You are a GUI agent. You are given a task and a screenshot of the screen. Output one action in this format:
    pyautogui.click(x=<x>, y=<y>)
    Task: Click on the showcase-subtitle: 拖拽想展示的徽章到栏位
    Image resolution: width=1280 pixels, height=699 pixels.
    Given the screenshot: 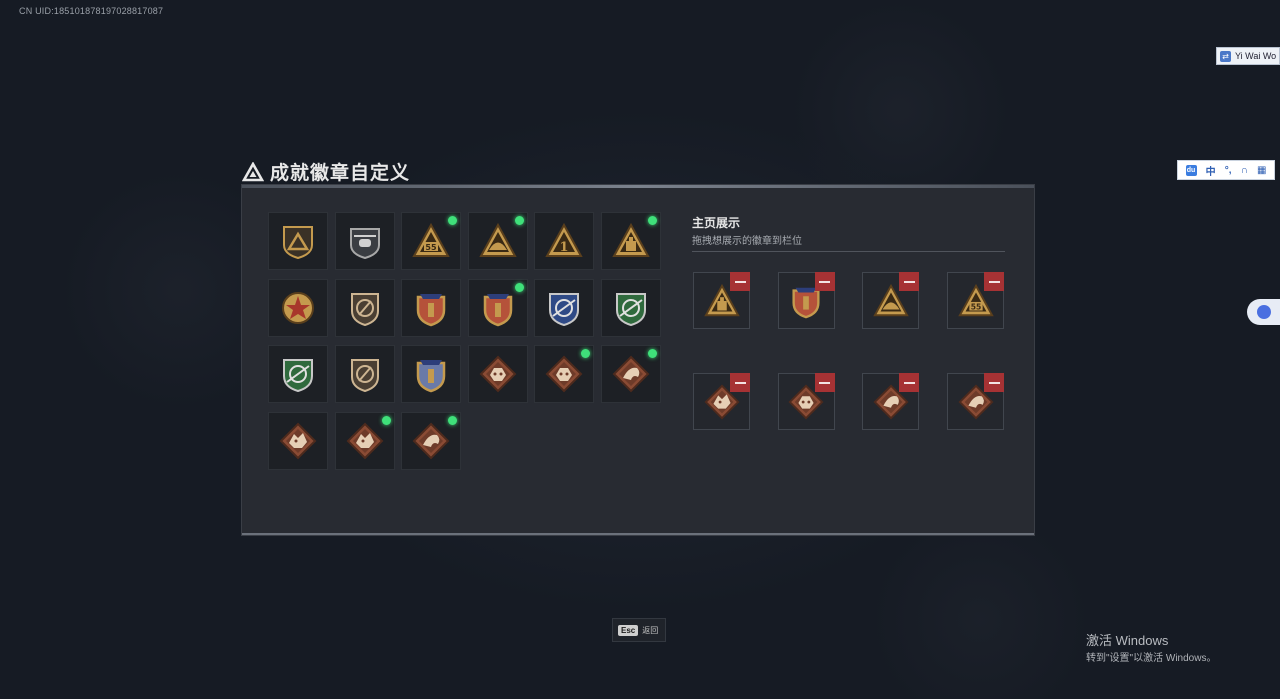 What is the action you would take?
    pyautogui.click(x=747, y=241)
    